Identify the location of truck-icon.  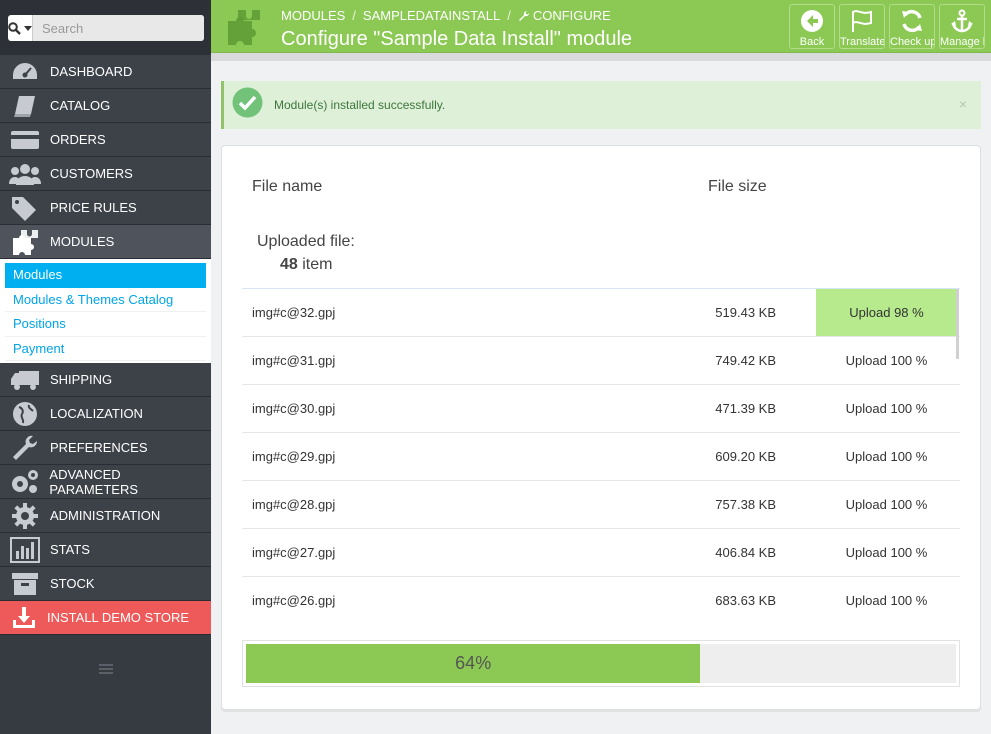
(25, 380).